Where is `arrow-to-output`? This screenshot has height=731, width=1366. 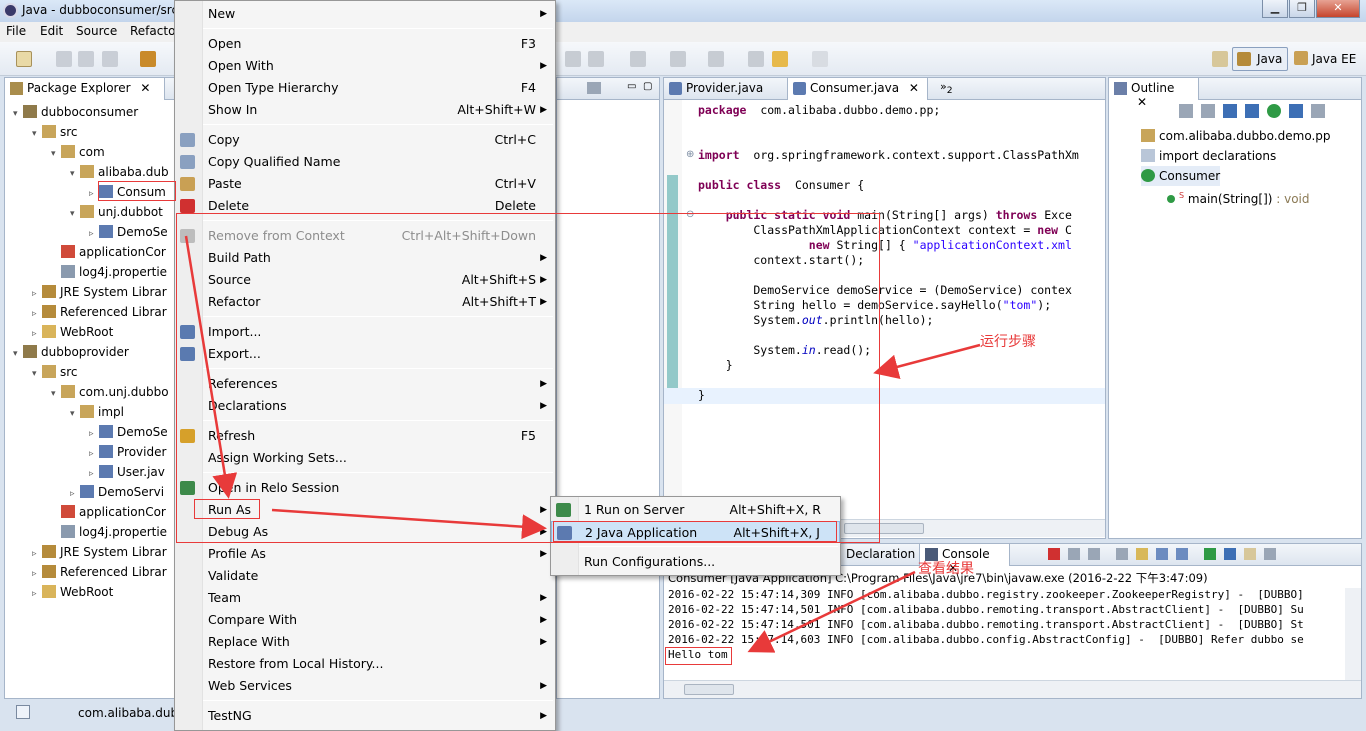 arrow-to-output is located at coordinates (831, 611).